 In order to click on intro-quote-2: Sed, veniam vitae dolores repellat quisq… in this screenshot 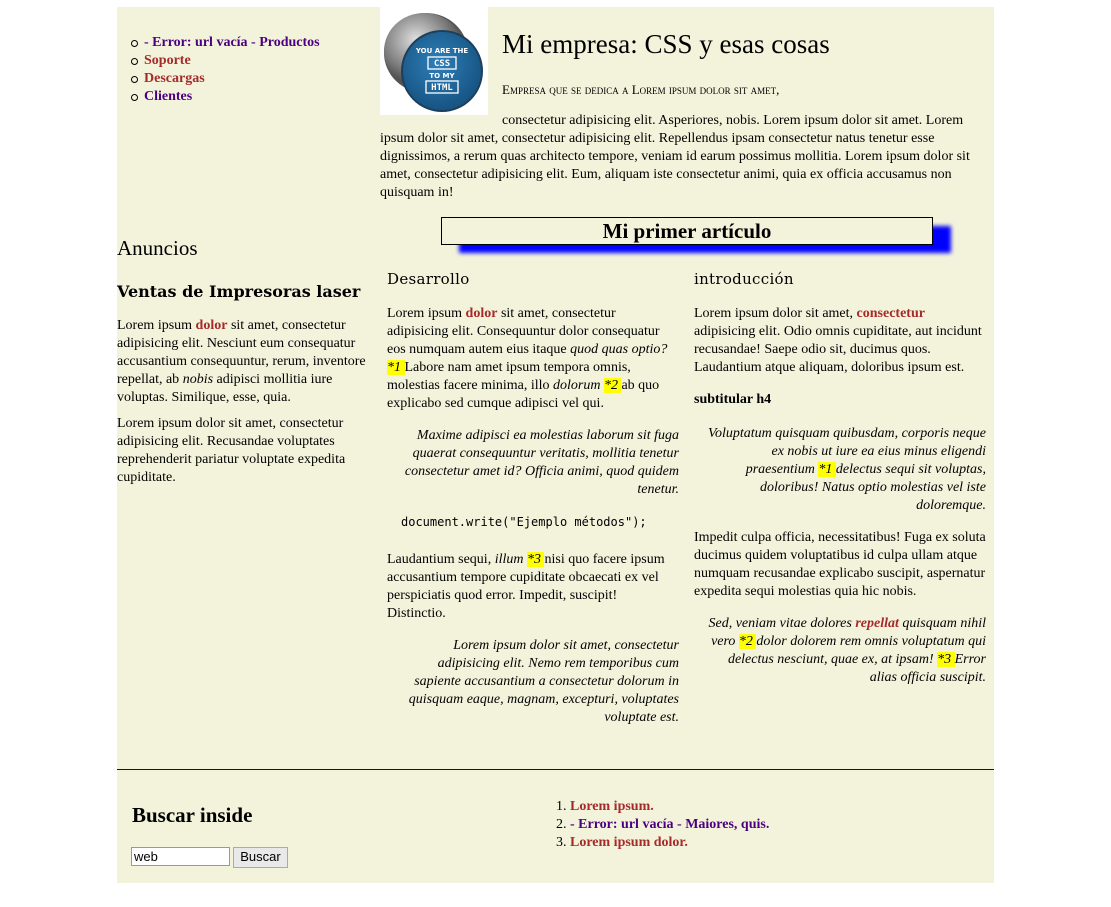, I will do `click(847, 650)`.